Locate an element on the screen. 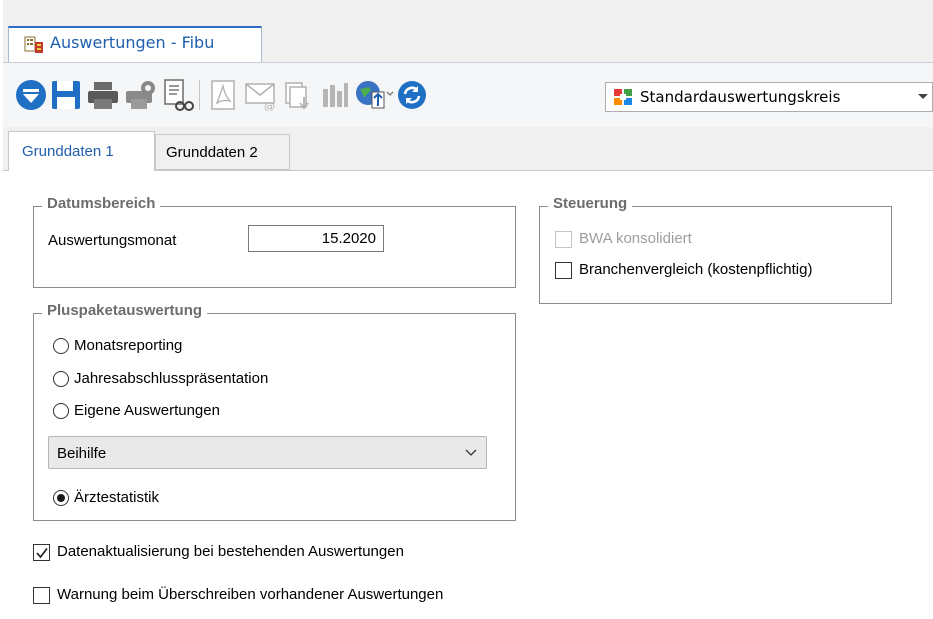 The width and height of the screenshot is (933, 619). print-preview-icon is located at coordinates (179, 95).